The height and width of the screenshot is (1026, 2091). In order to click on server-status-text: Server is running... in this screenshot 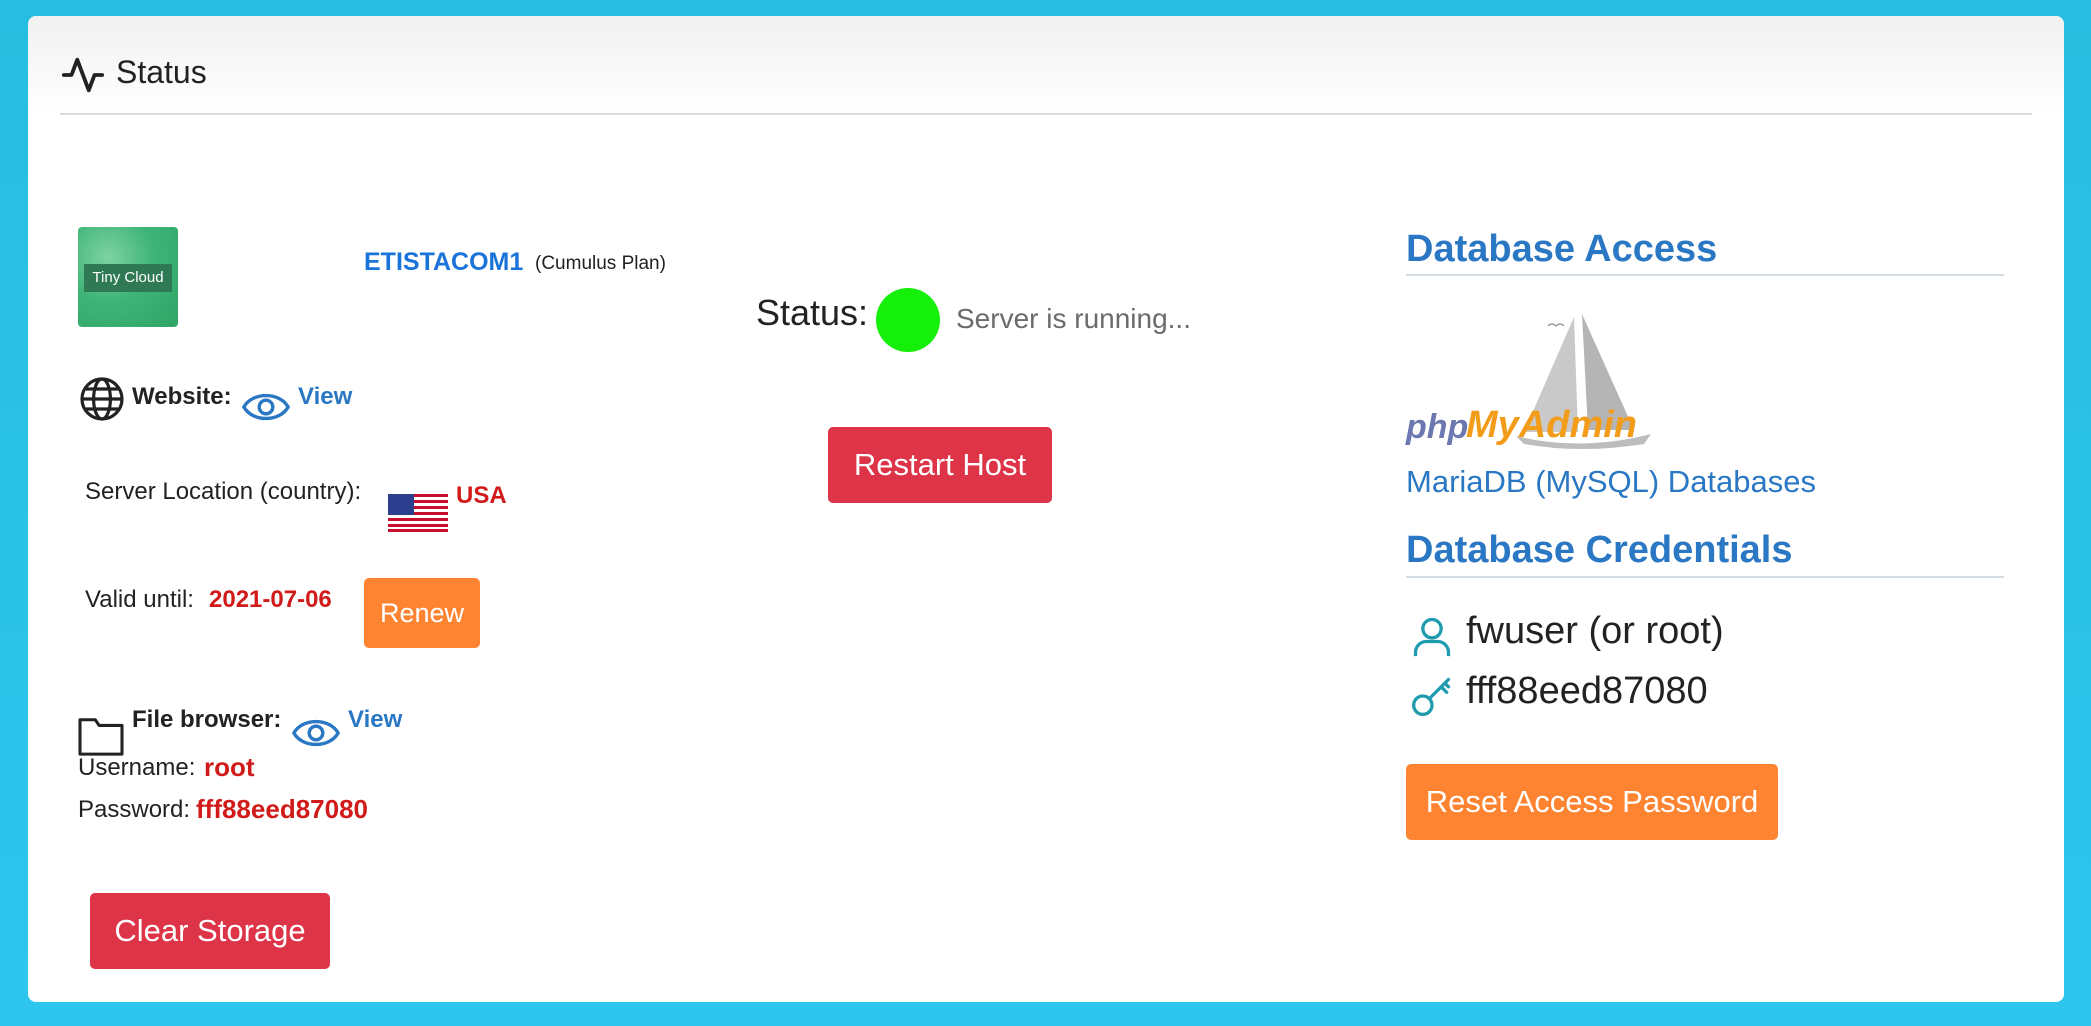, I will do `click(1073, 318)`.